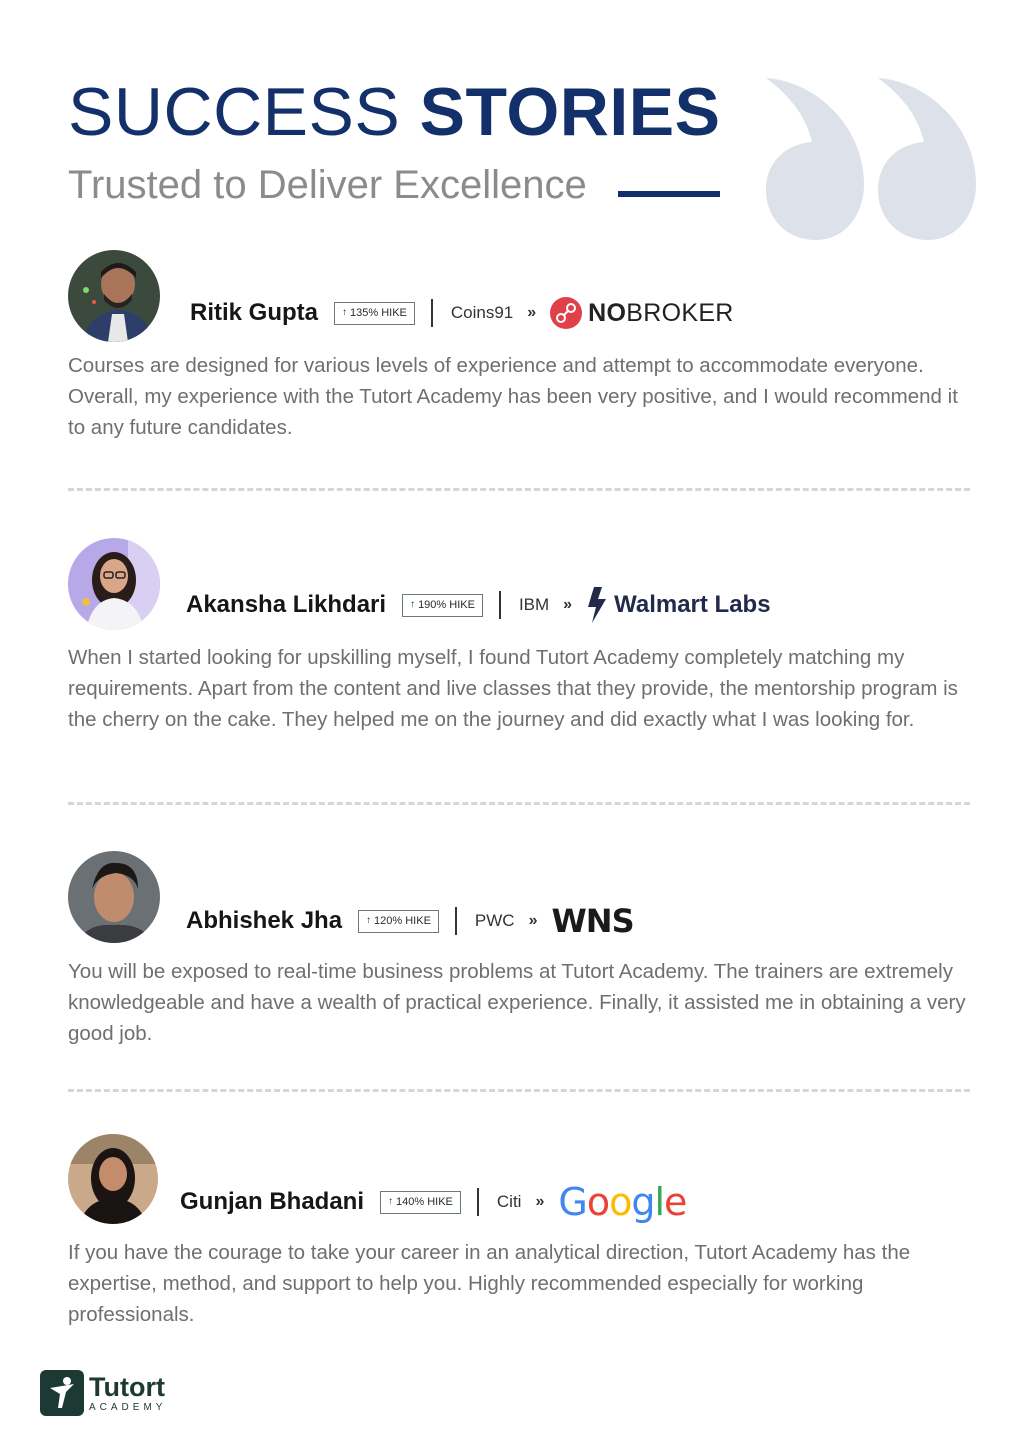  What do you see at coordinates (378, 312) in the screenshot?
I see `hike-label: 135% HIKE` at bounding box center [378, 312].